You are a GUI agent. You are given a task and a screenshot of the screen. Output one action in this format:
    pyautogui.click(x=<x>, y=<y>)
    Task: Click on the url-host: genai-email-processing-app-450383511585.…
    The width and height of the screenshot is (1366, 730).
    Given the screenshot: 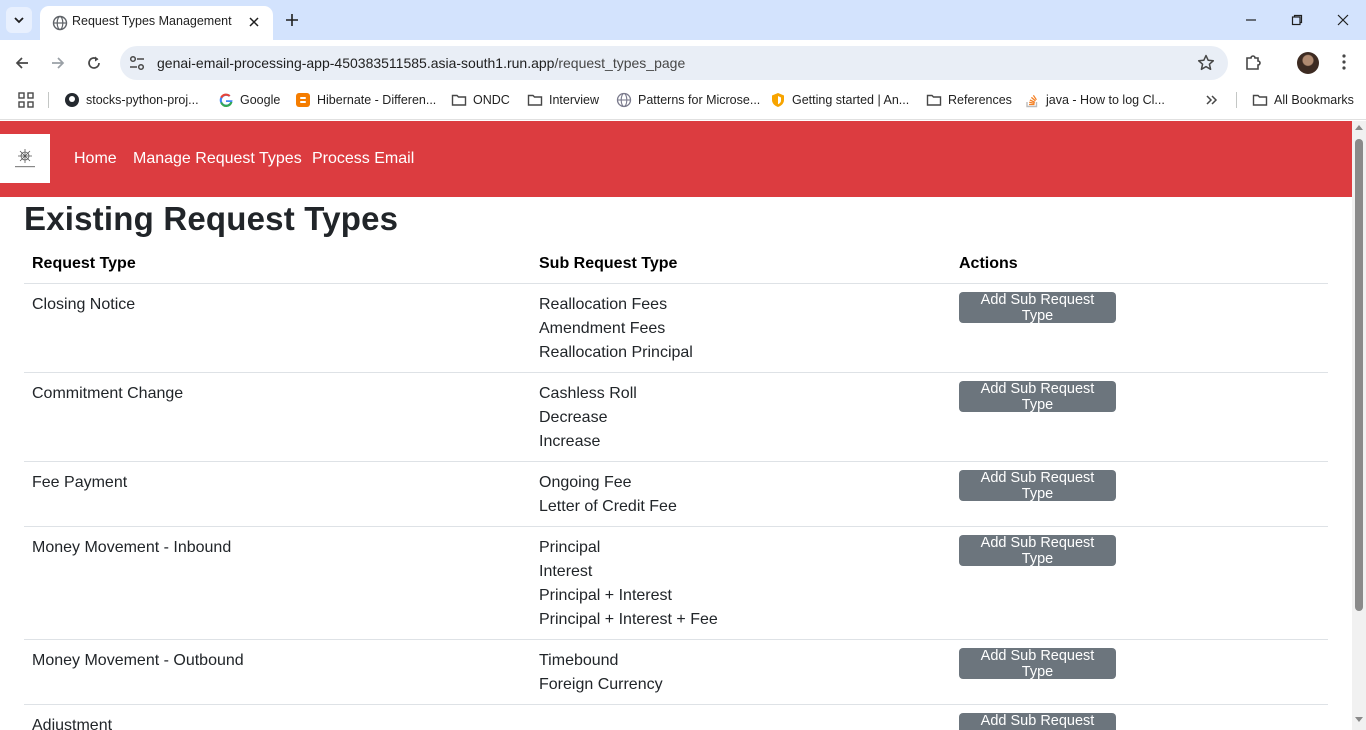 What is the action you would take?
    pyautogui.click(x=356, y=63)
    